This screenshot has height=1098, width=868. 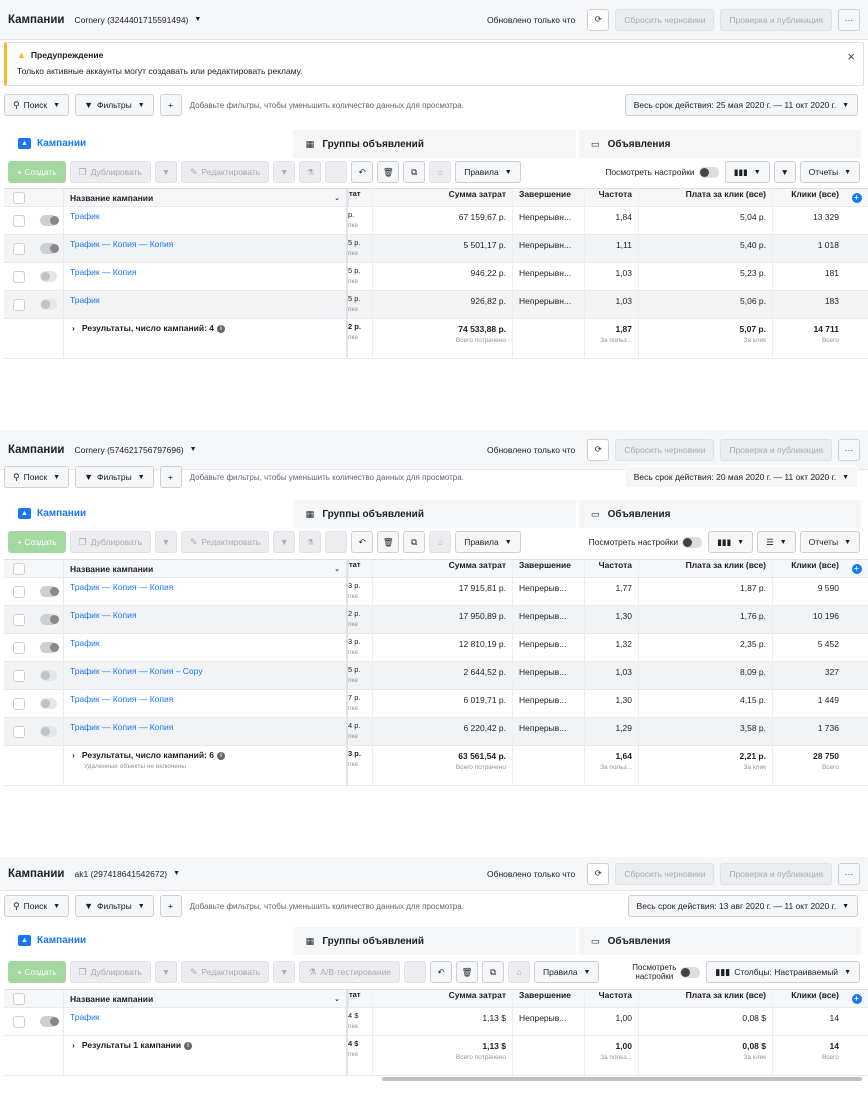 What do you see at coordinates (103, 615) in the screenshot?
I see `campaign-name-link: Трафик — Копия` at bounding box center [103, 615].